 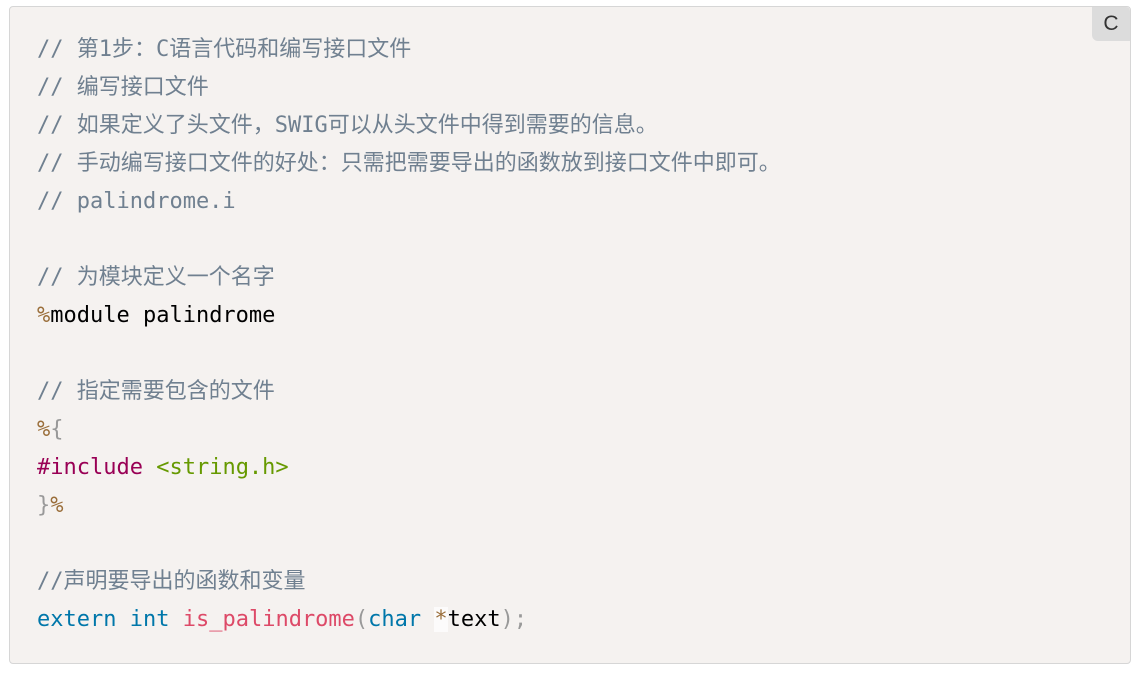 I want to click on code-line: // 为模块定义一个名字, so click(x=409, y=278).